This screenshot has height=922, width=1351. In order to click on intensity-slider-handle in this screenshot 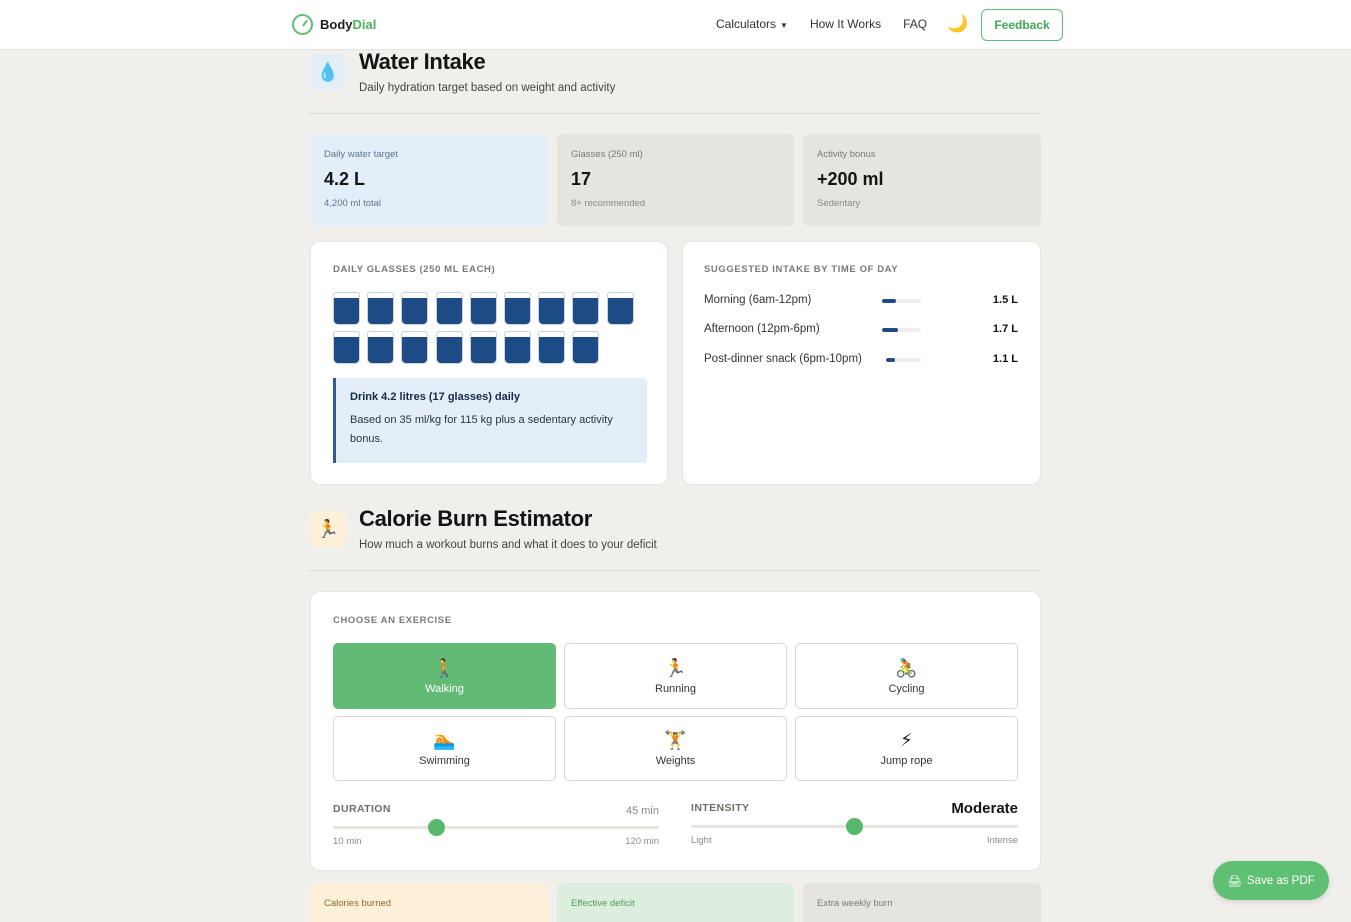, I will do `click(854, 826)`.